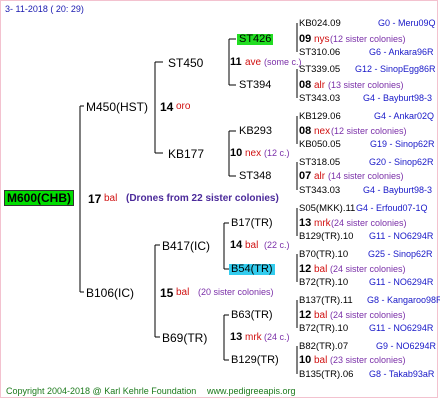 The width and height of the screenshot is (440, 400). What do you see at coordinates (277, 153) in the screenshot?
I see `sd-note: (12 c.)` at bounding box center [277, 153].